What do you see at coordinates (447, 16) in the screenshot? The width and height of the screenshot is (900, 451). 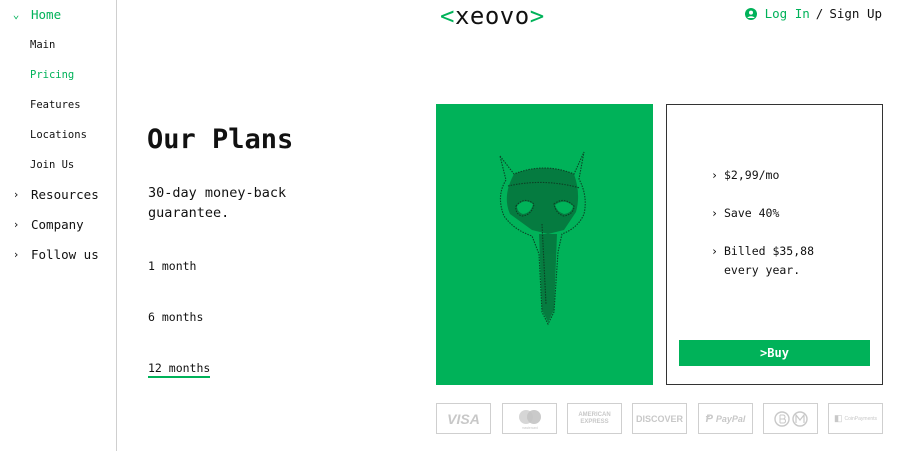 I see `logo-open-bracket: <` at bounding box center [447, 16].